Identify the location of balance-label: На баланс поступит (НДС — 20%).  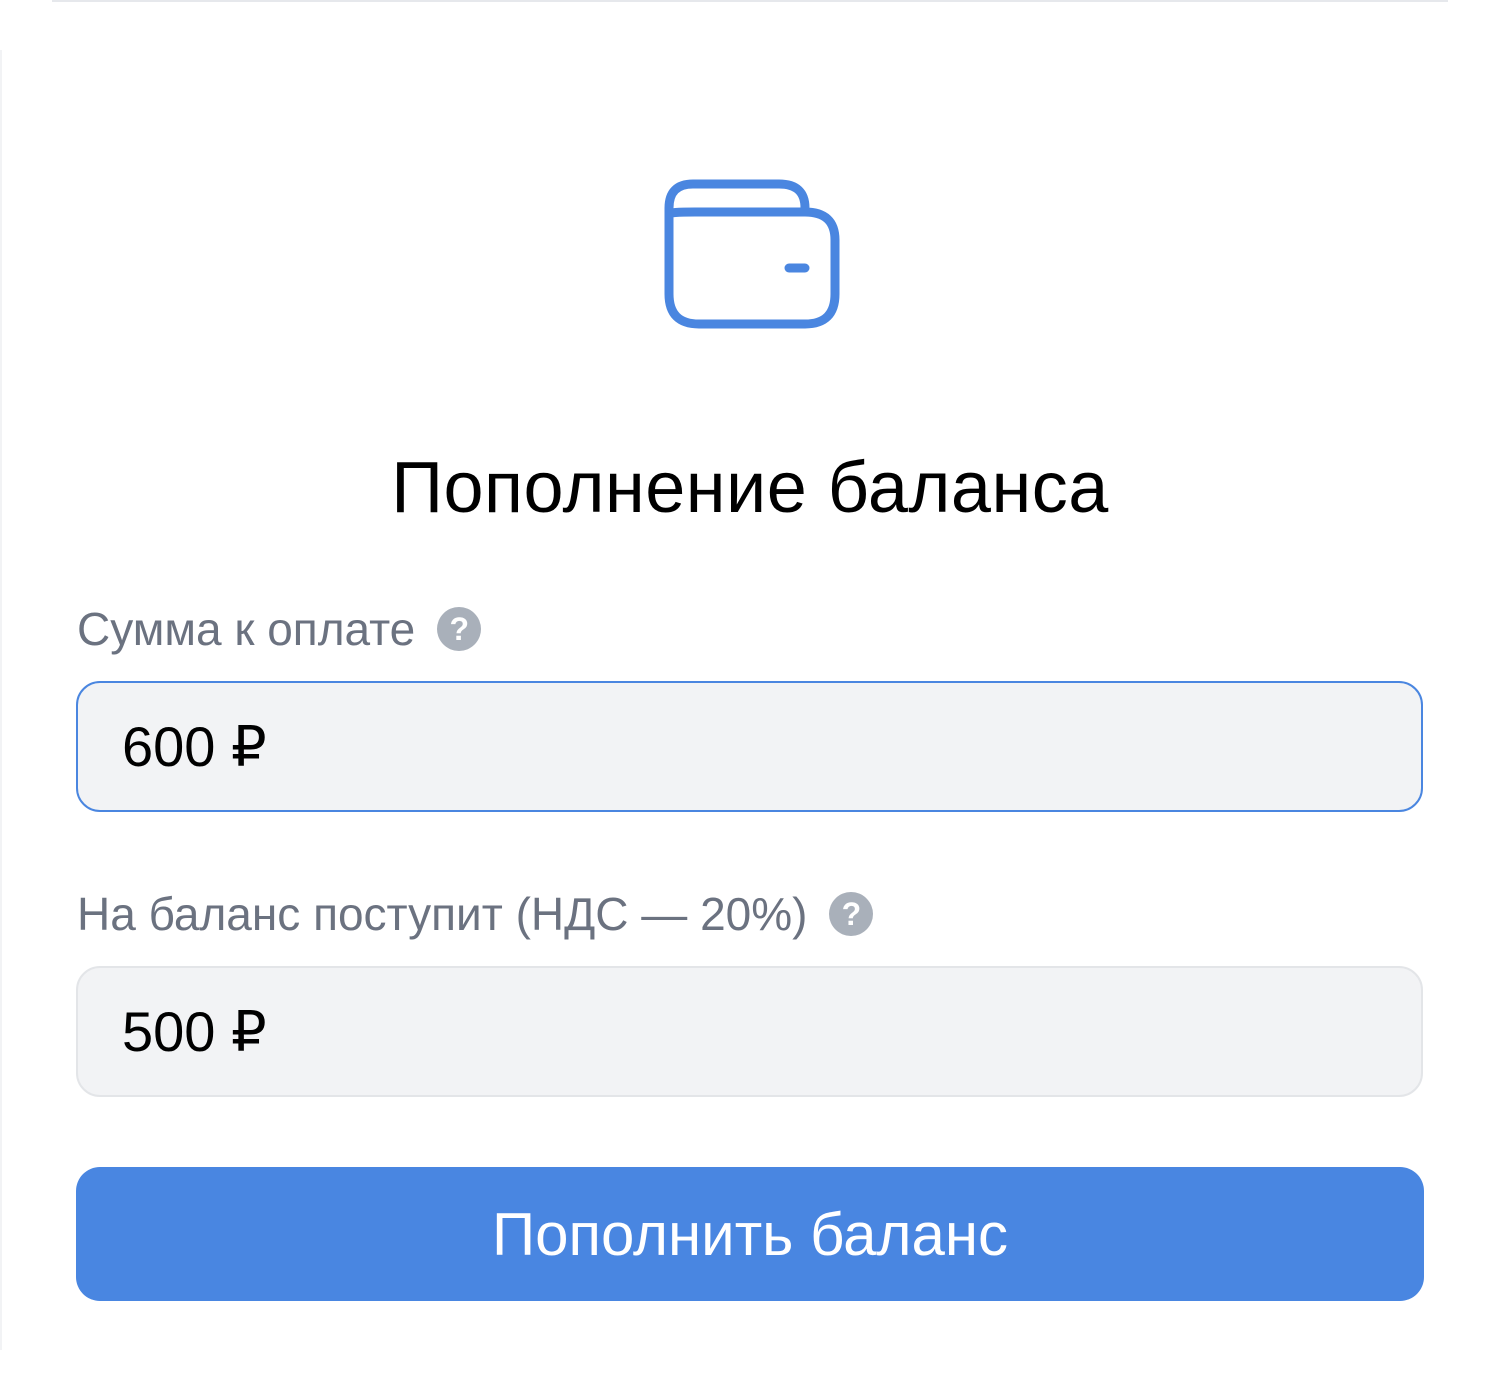
(442, 914).